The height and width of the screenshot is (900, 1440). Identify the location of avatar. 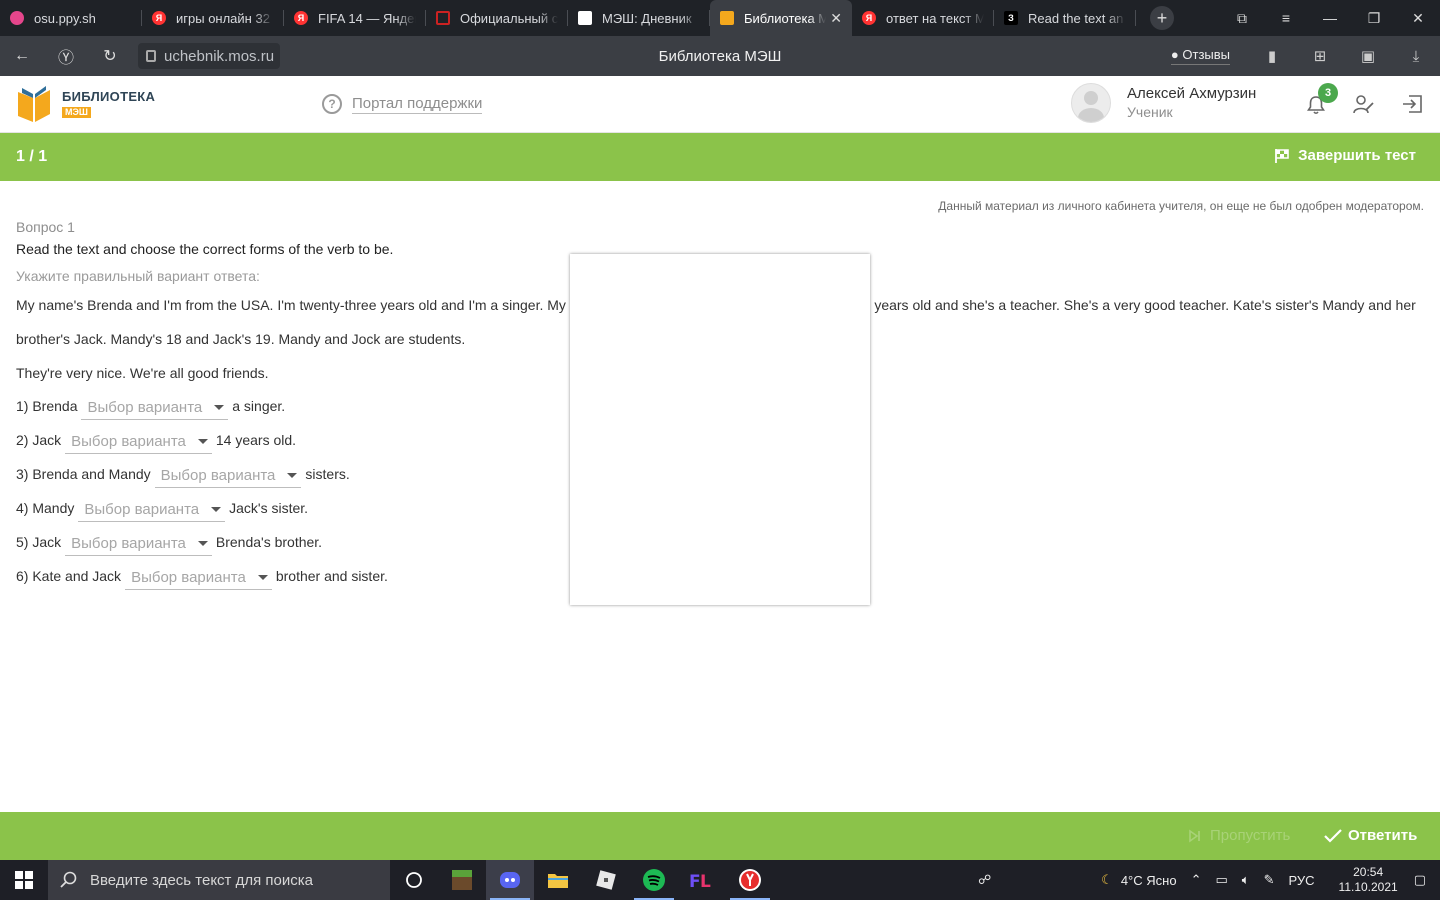
(1091, 103).